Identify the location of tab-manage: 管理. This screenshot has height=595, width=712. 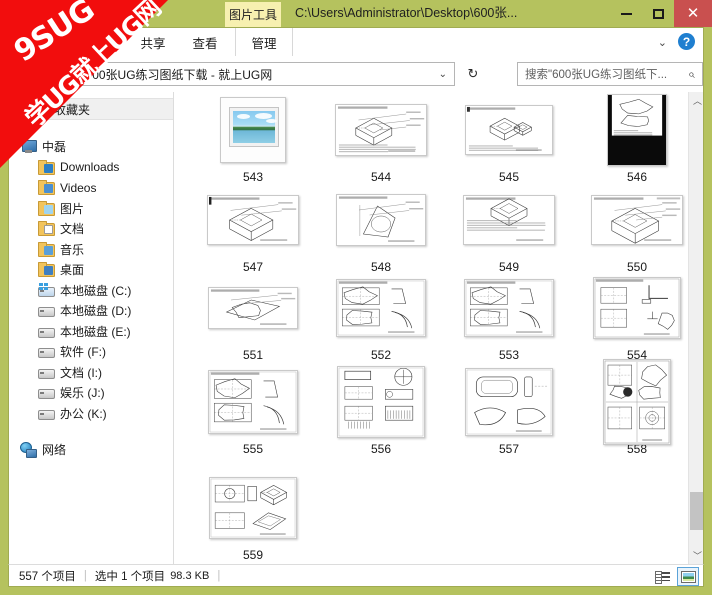
(264, 42).